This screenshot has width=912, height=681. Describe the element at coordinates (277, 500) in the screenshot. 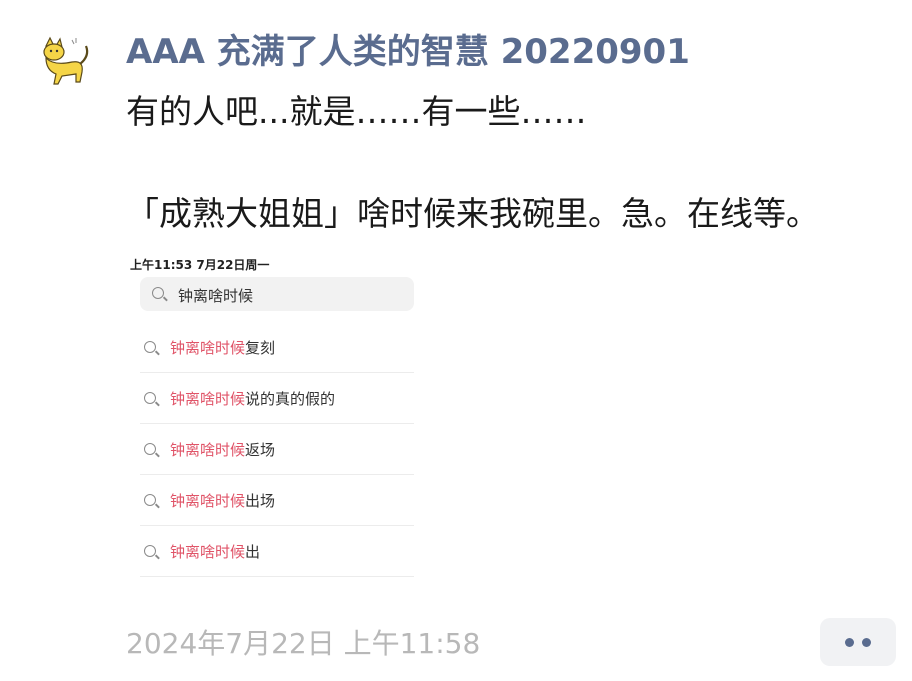

I see `suggestion-item: 钟离啥时候出场` at that location.